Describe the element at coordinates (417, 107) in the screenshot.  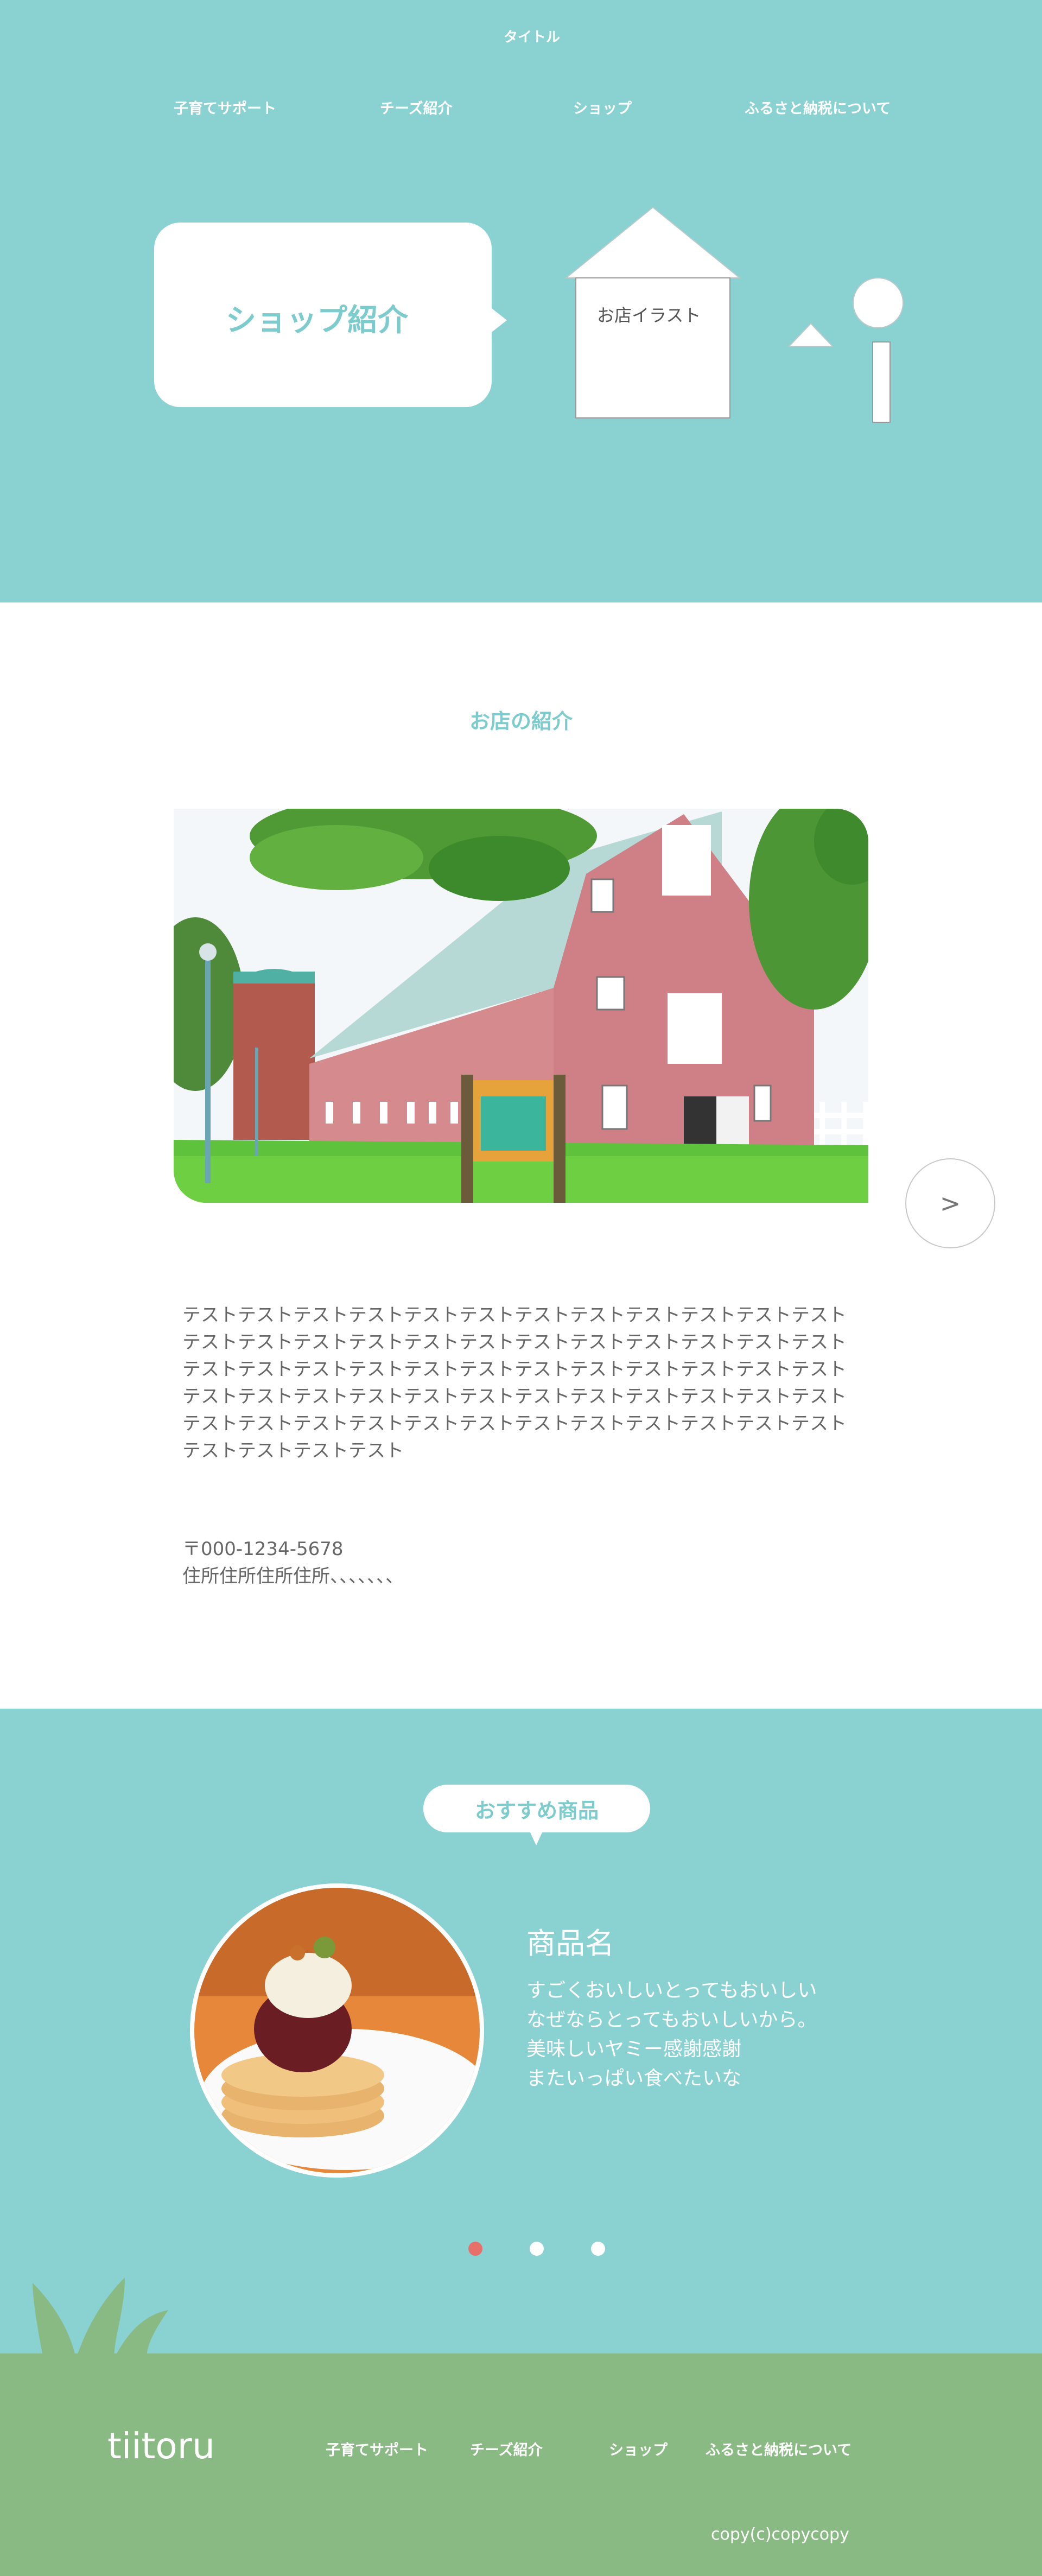
I see `nav-item-cheese: チーズ紹介` at that location.